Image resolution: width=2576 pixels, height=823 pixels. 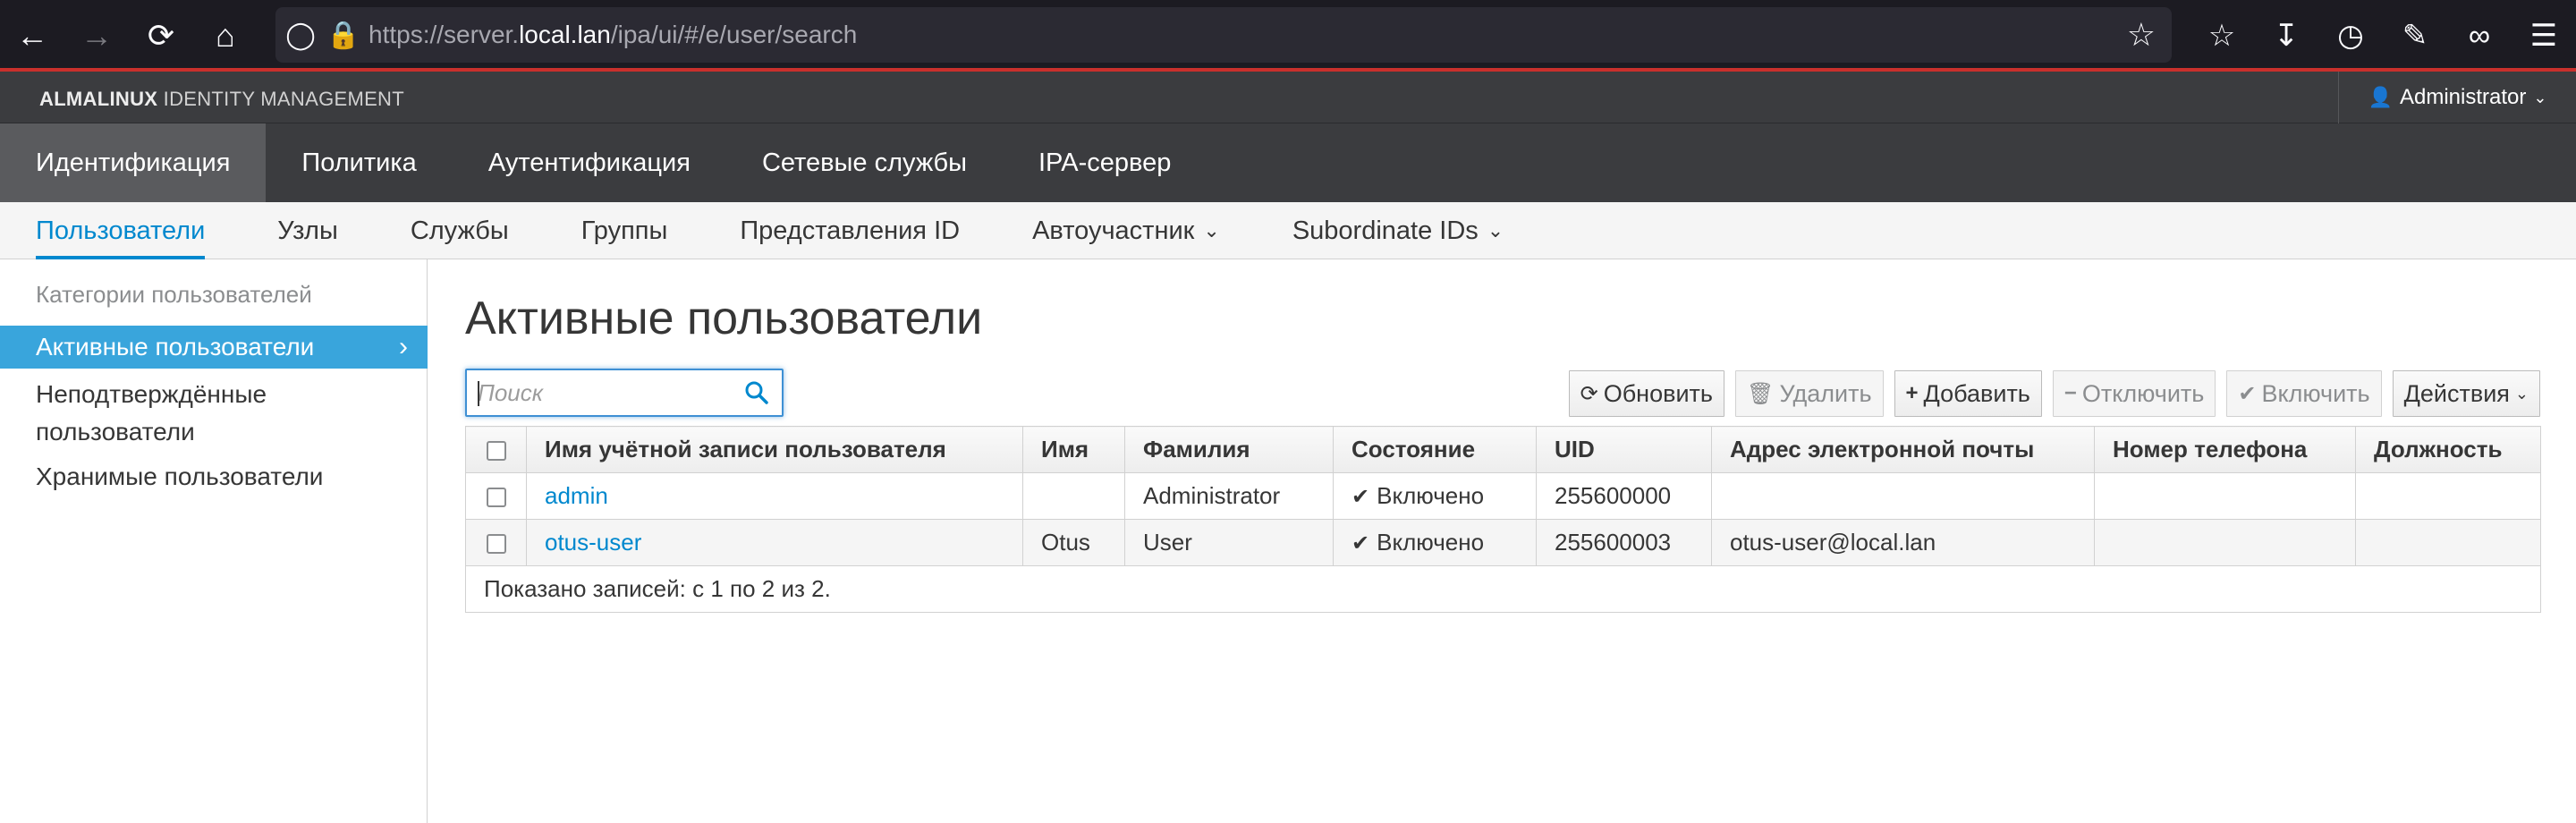 What do you see at coordinates (161, 36) in the screenshot?
I see `reload-icon: ⟳` at bounding box center [161, 36].